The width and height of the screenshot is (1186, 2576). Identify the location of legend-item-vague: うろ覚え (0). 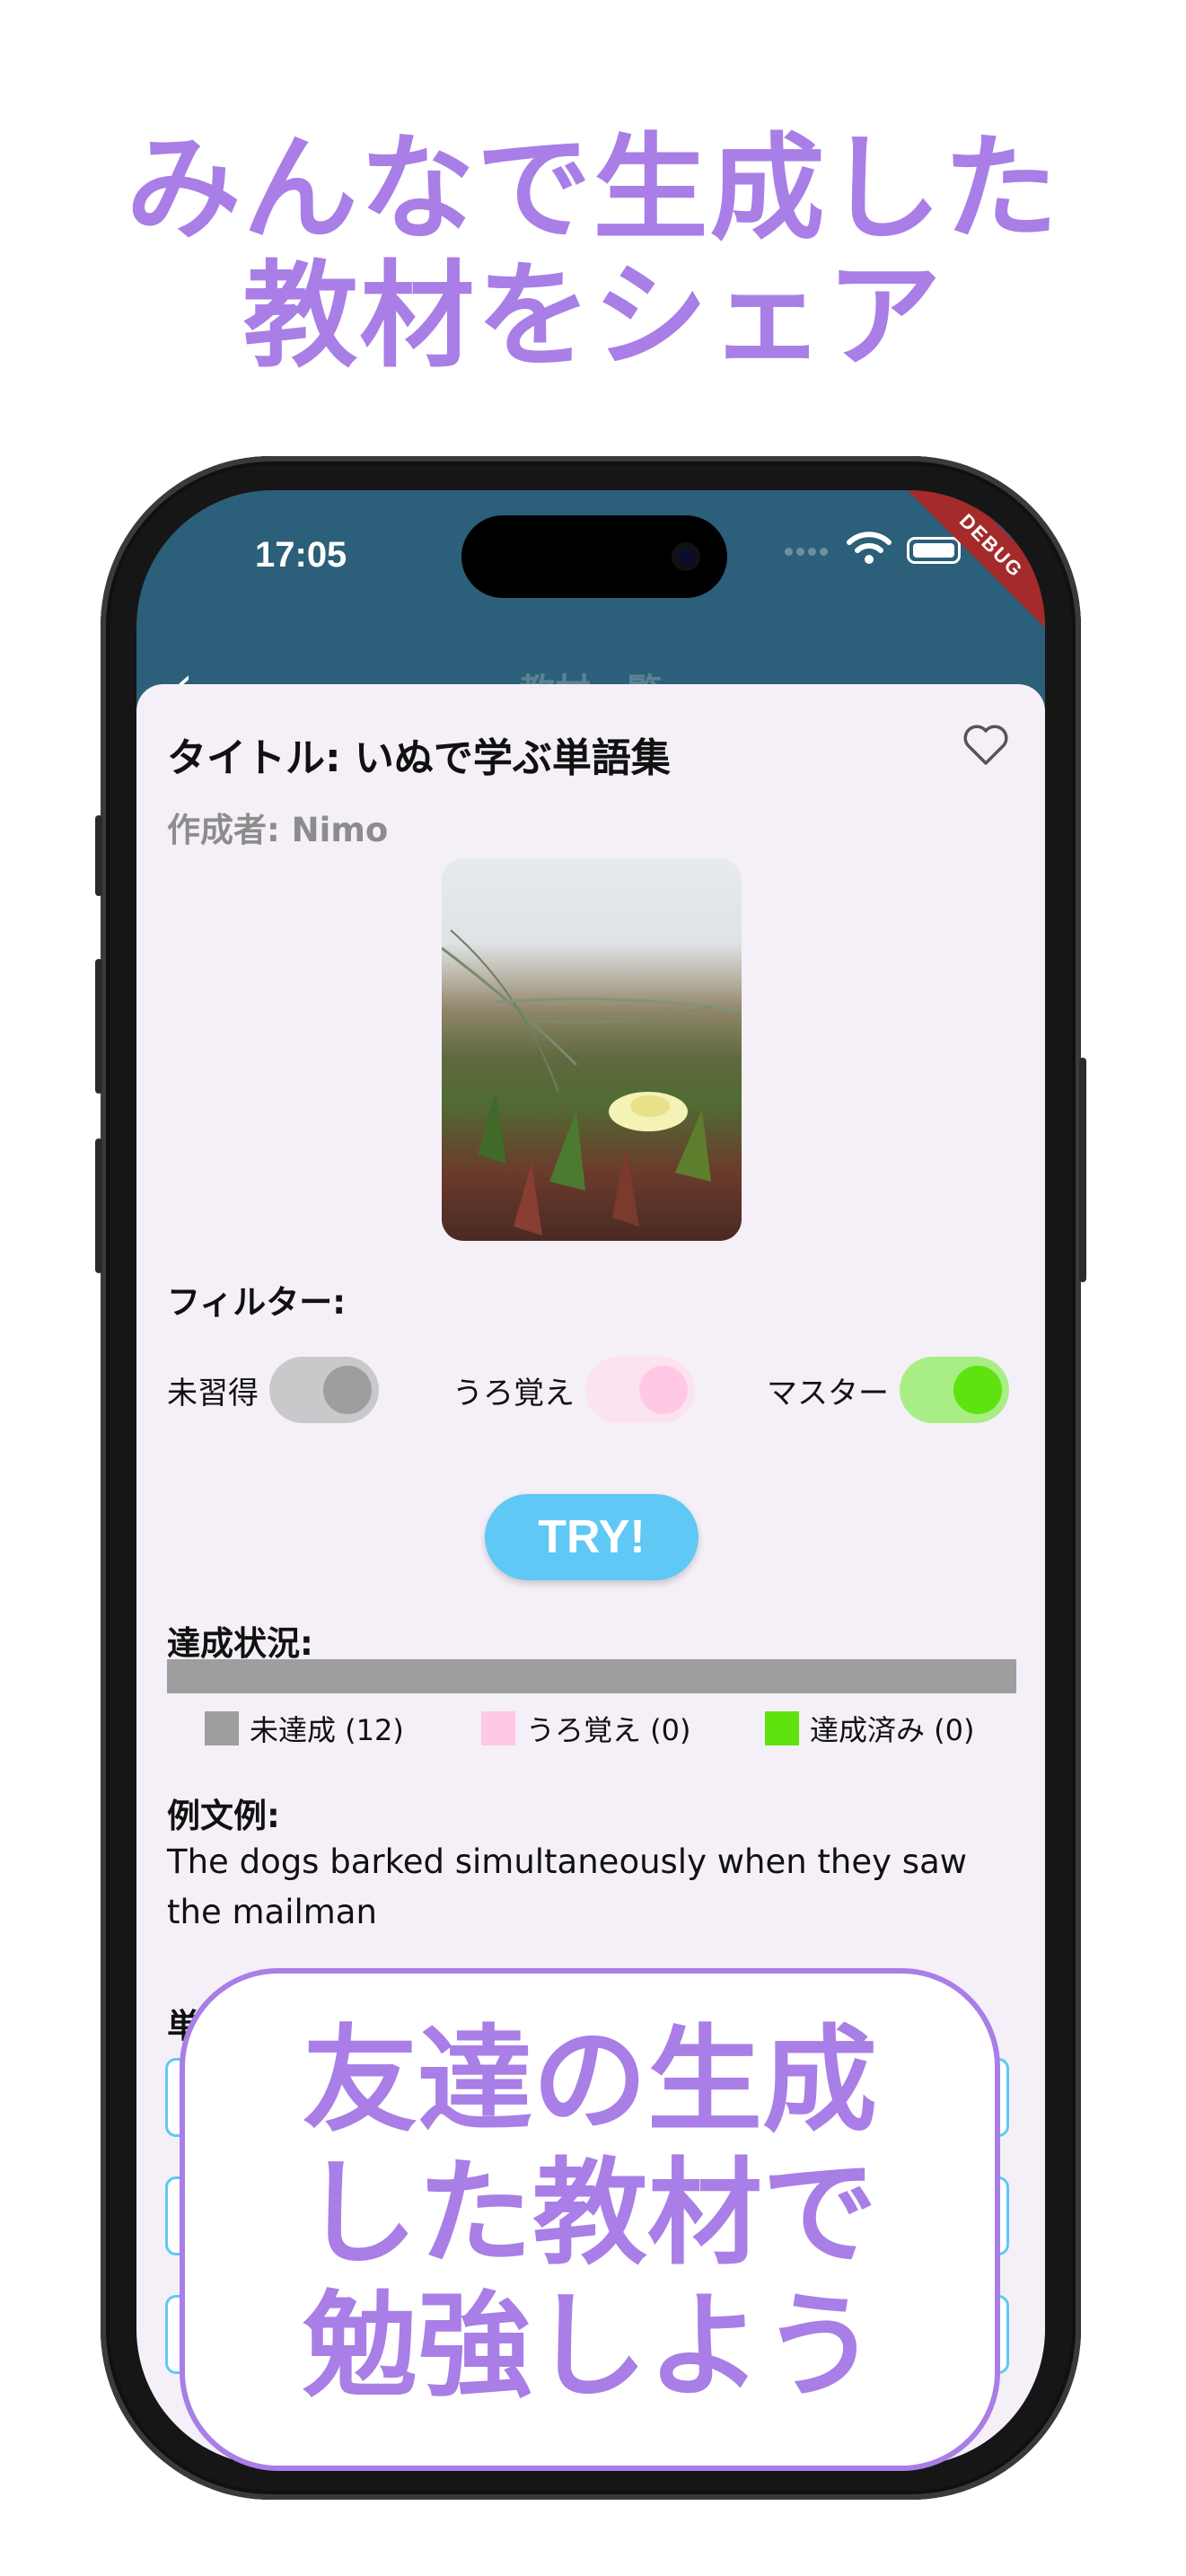
(586, 1728).